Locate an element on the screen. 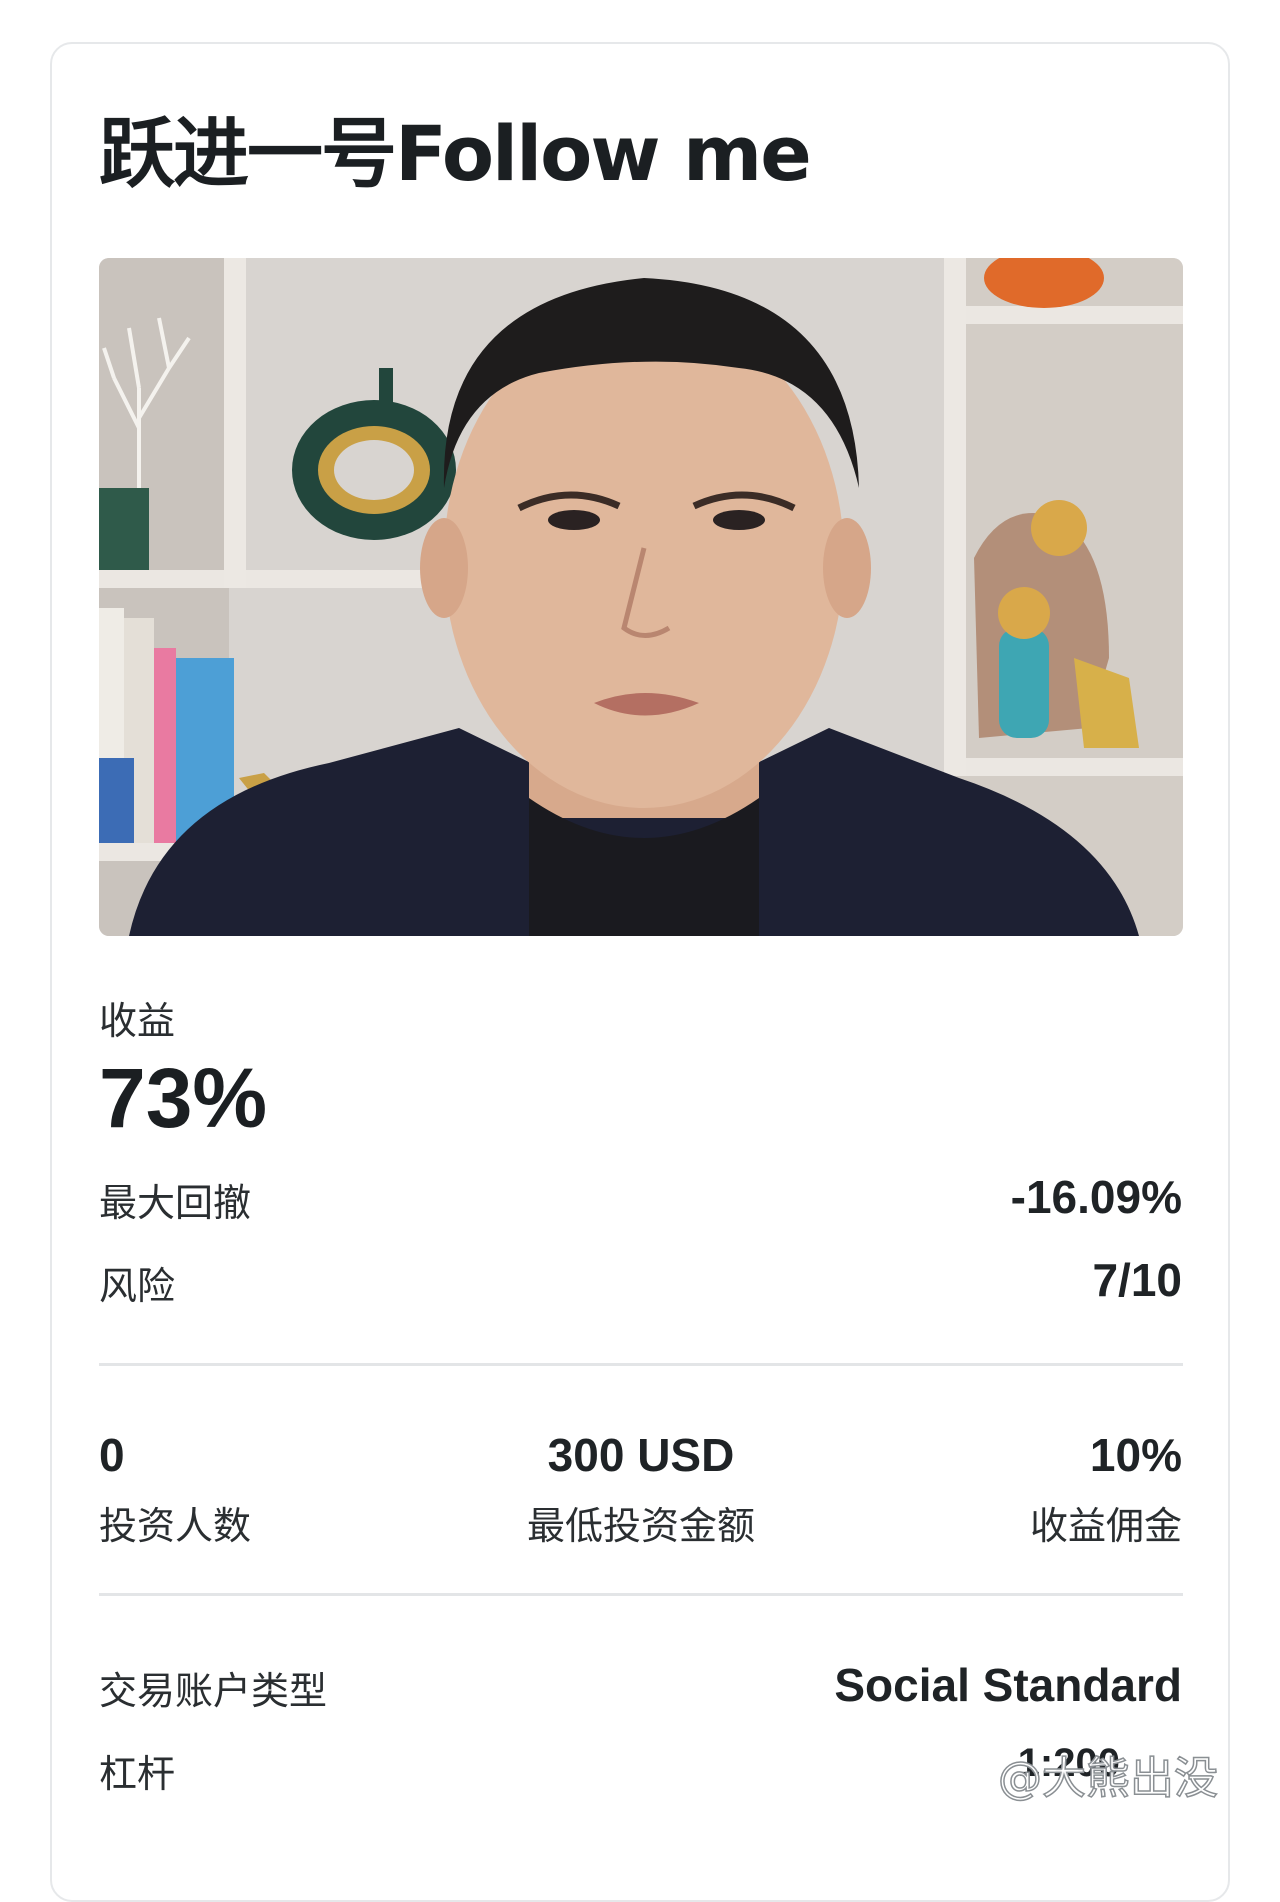 Image resolution: width=1280 pixels, height=1902 pixels. profit-commission-label: 收益佣金 is located at coordinates (1105, 1526).